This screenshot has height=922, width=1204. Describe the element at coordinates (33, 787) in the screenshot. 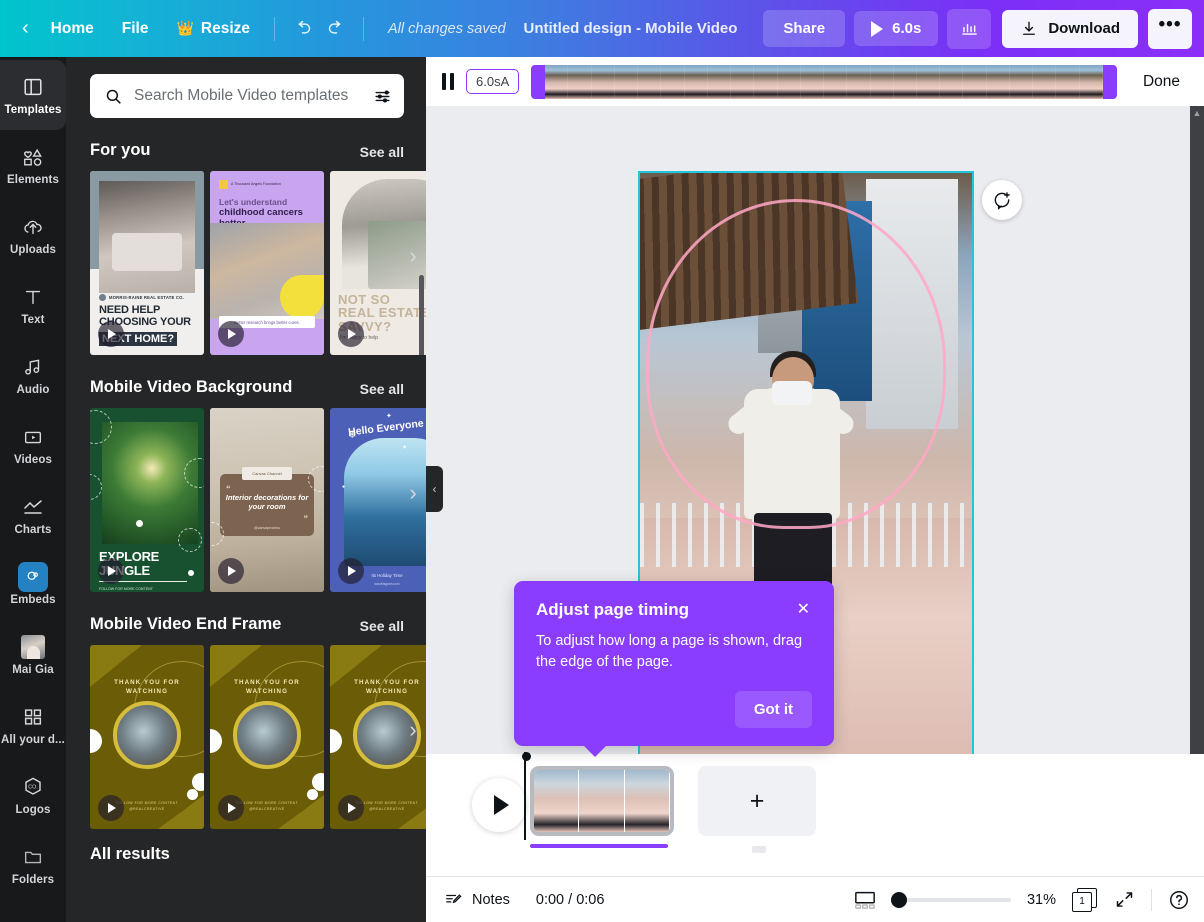

I see `logo-hex-icon: CO.` at that location.